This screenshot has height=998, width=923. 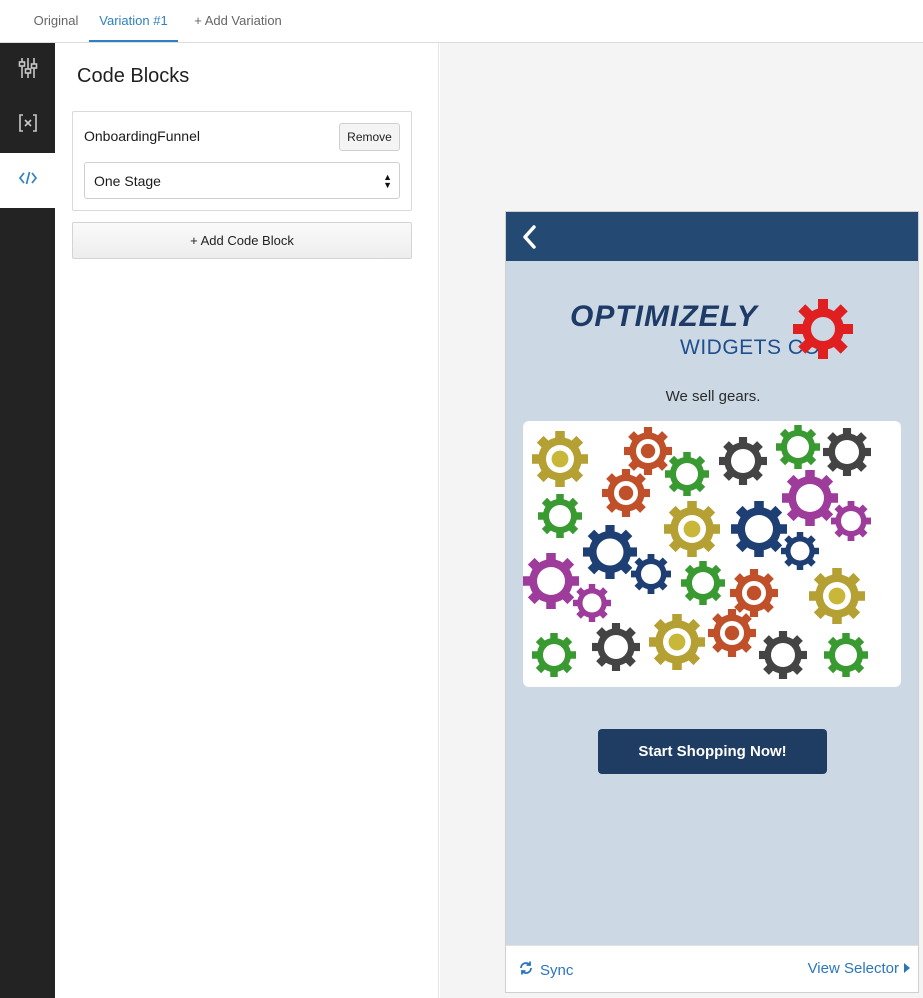 What do you see at coordinates (712, 751) in the screenshot?
I see `start-shopping-button: Start Shopping Now!` at bounding box center [712, 751].